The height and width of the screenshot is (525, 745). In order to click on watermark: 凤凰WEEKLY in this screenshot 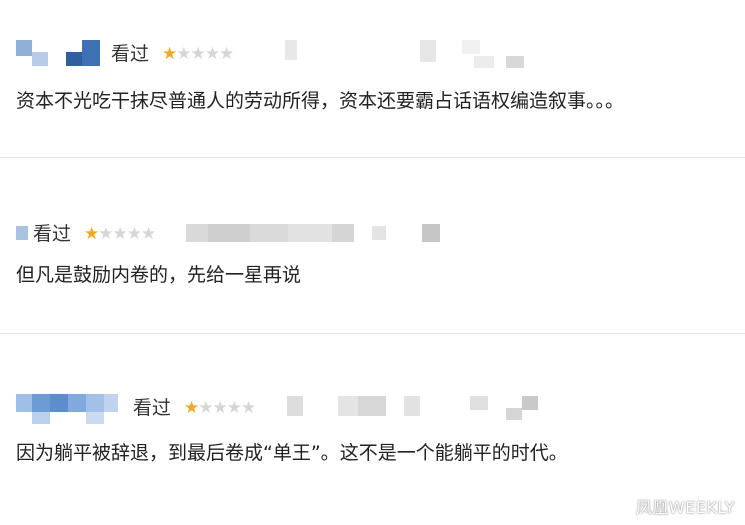, I will do `click(685, 507)`.